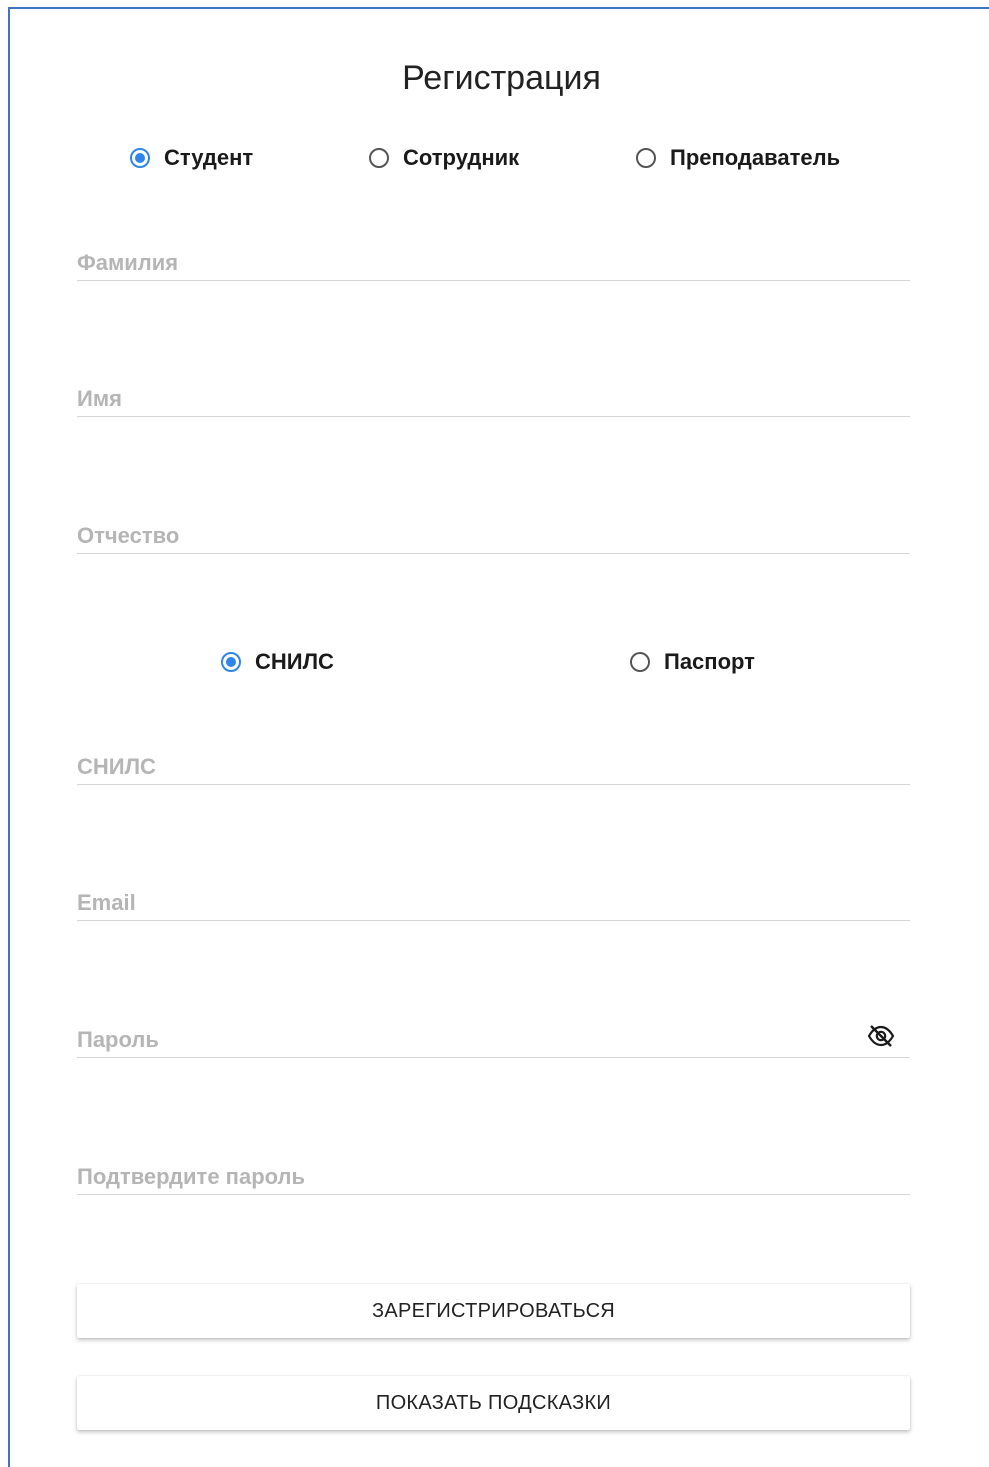  What do you see at coordinates (473, 1040) in the screenshot?
I see `password-input` at bounding box center [473, 1040].